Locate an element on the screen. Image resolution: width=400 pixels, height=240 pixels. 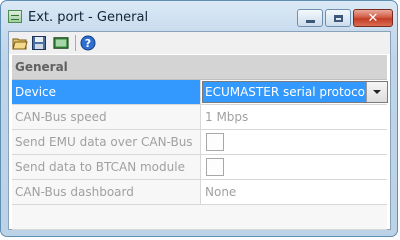
property-row-send-btcan: Send data to BTCAN module is located at coordinates (199, 167).